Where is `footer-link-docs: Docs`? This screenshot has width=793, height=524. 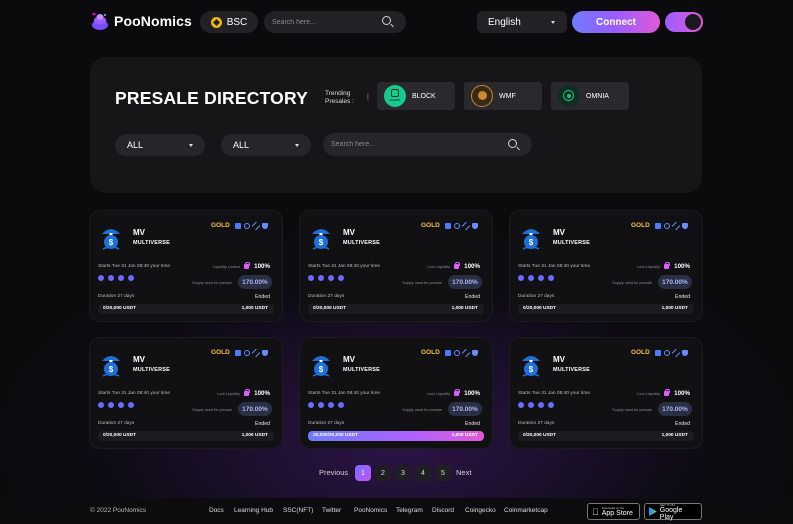 footer-link-docs: Docs is located at coordinates (216, 510).